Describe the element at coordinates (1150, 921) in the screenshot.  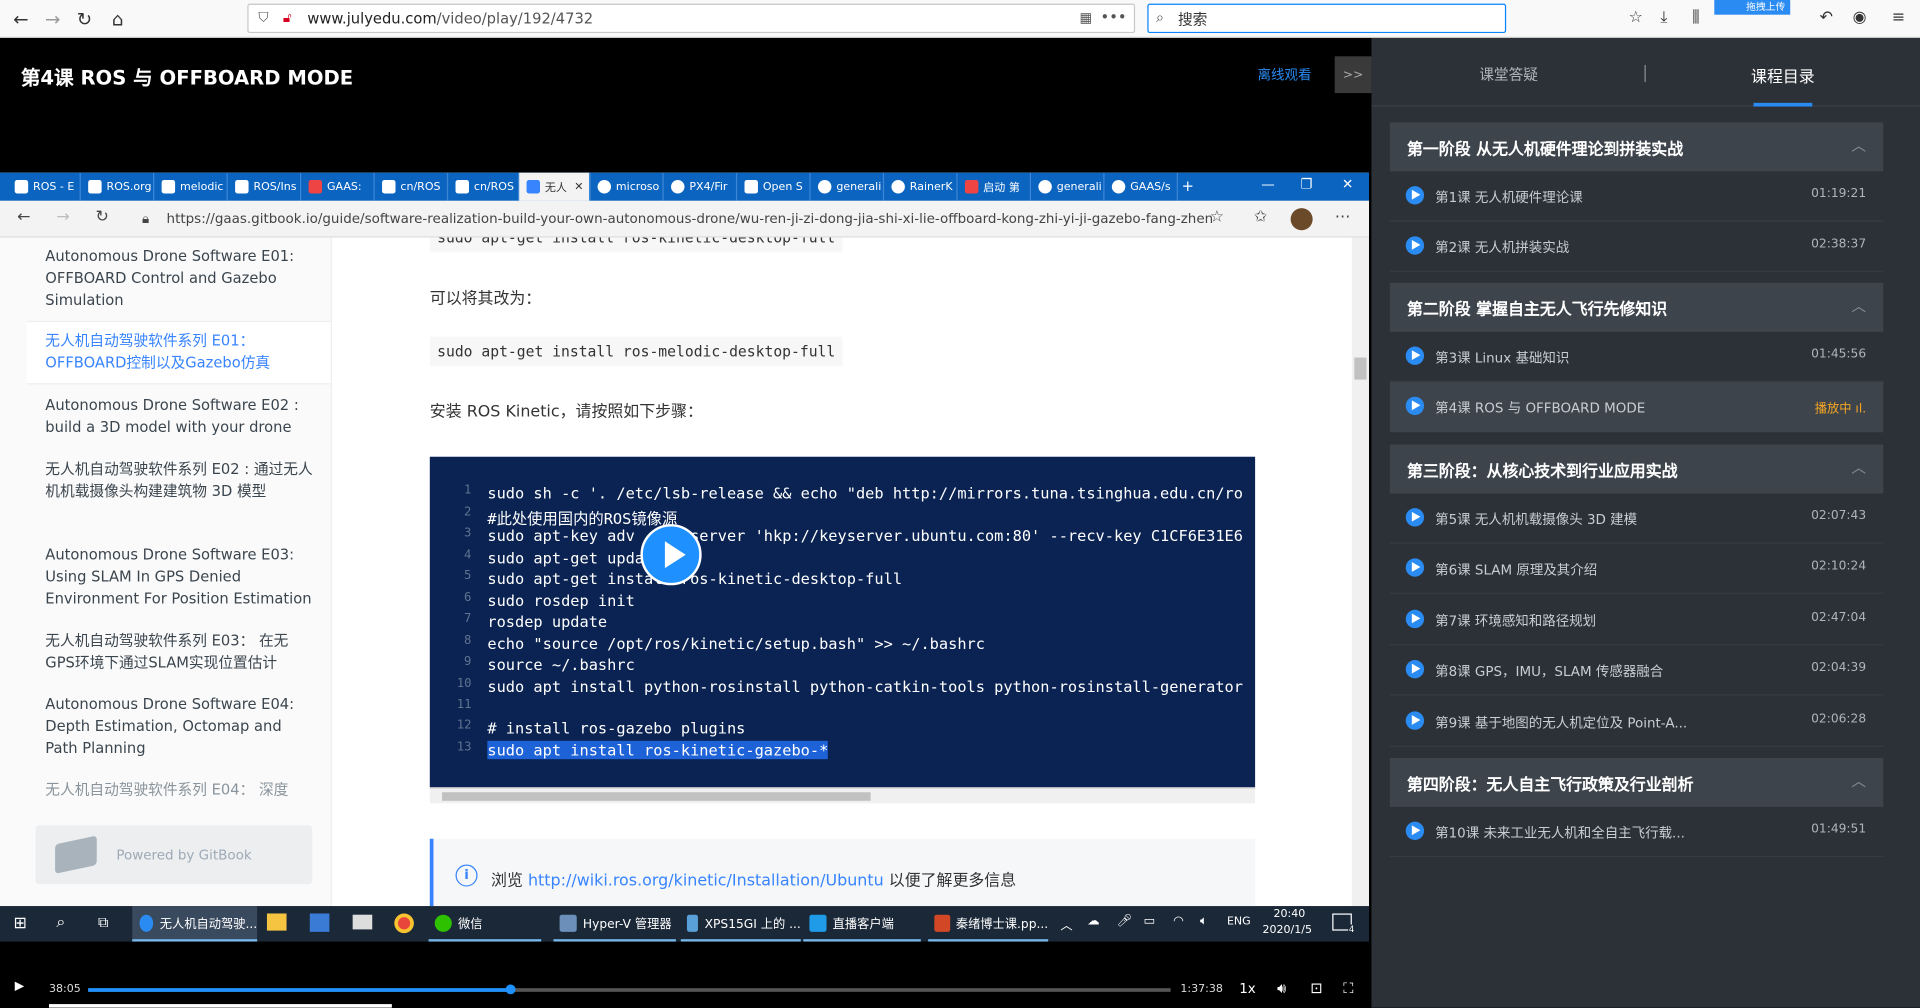
I see `battery-icon: ▭` at that location.